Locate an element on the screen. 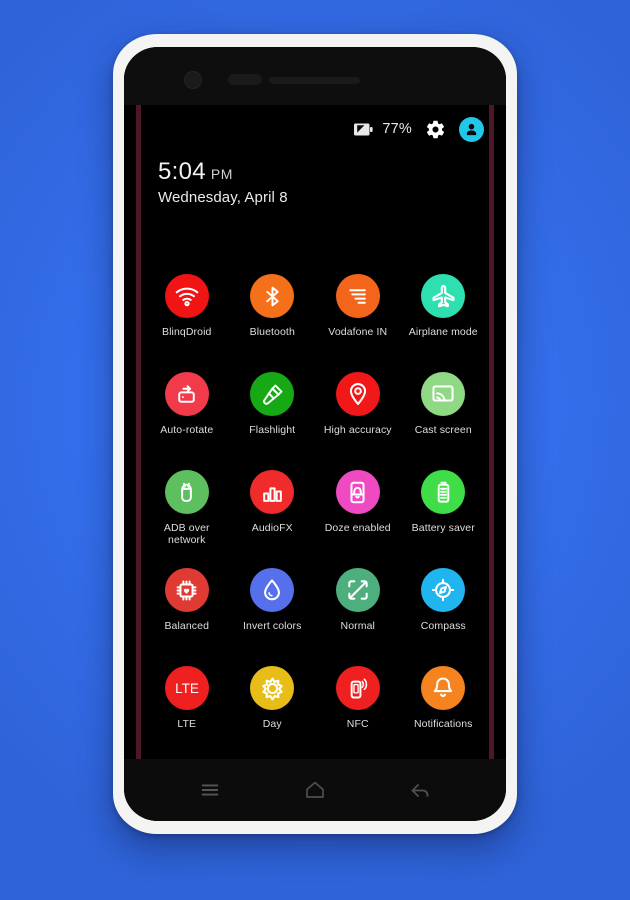 Image resolution: width=630 pixels, height=900 pixels. quick-settings-tile: Compass is located at coordinates (444, 603).